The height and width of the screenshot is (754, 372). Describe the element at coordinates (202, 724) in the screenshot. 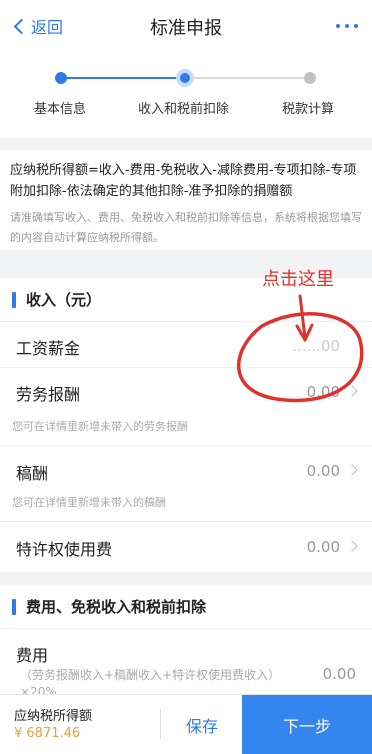

I see `save-button: 保存` at that location.